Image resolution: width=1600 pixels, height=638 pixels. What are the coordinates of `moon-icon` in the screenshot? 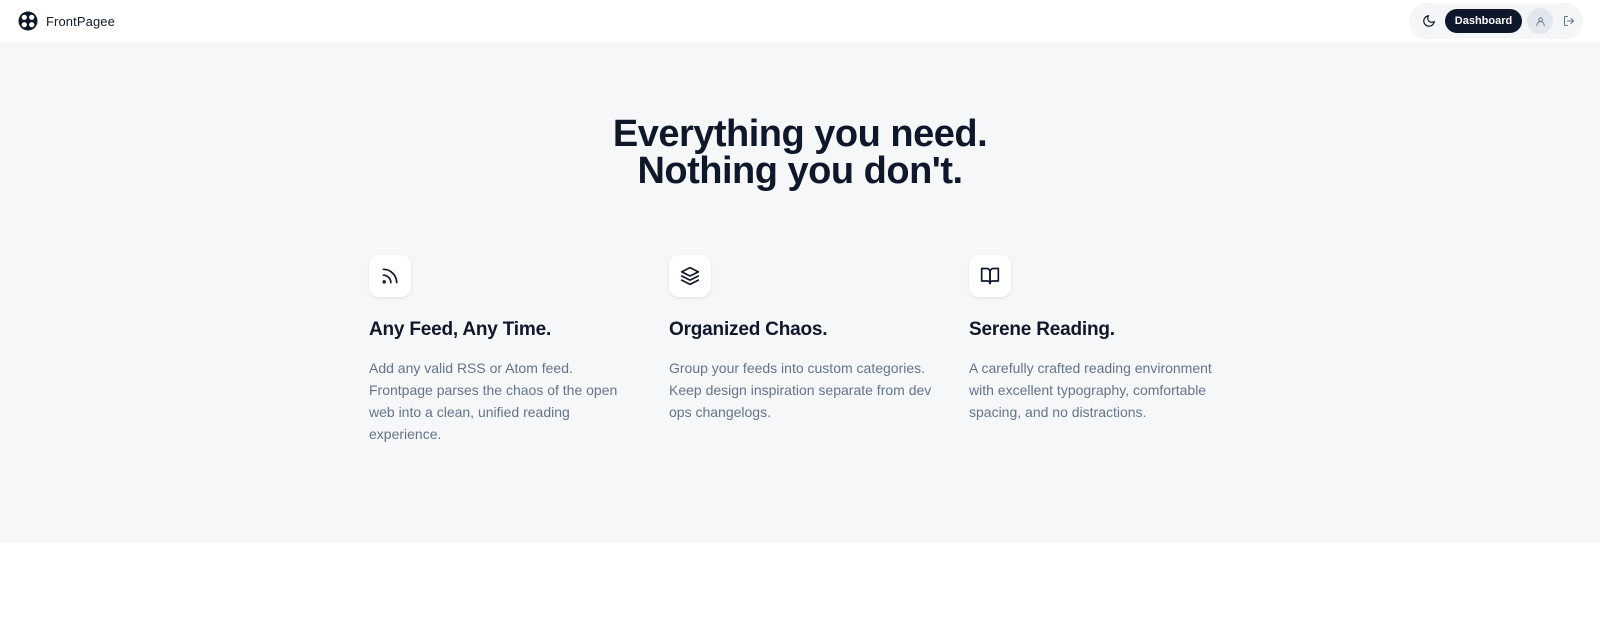 It's located at (1429, 21).